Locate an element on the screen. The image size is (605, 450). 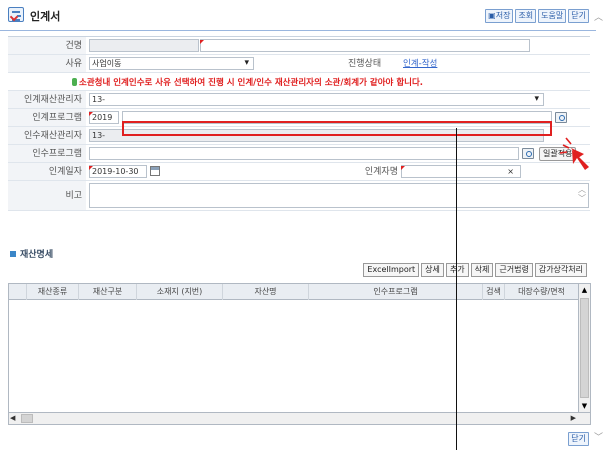
column-header: 재산종류 is located at coordinates (53, 292).